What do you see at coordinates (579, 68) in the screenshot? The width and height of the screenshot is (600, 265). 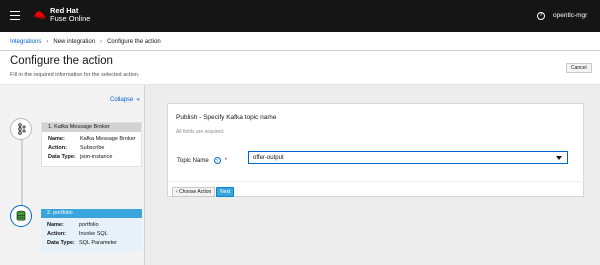 I see `cancel-button: Cancel` at bounding box center [579, 68].